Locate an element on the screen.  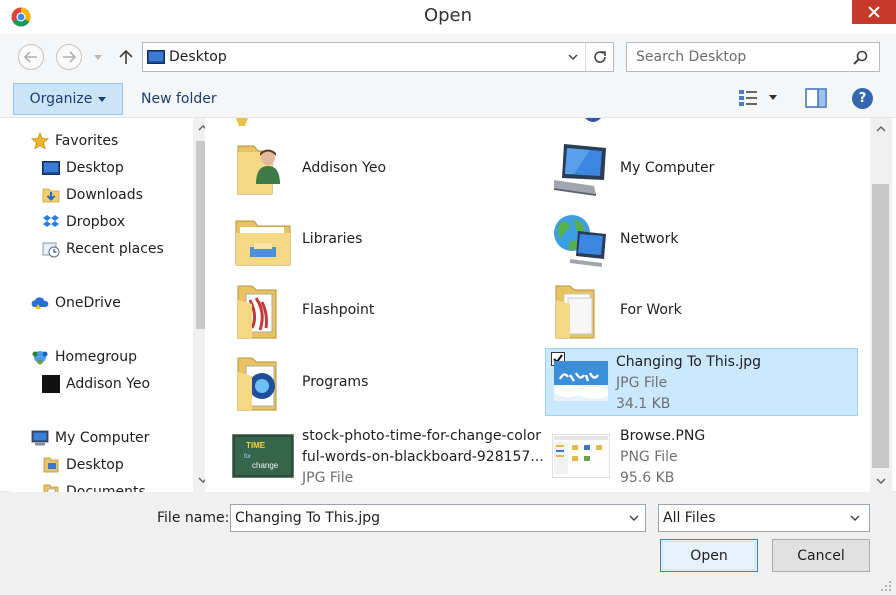
close-button is located at coordinates (874, 12).